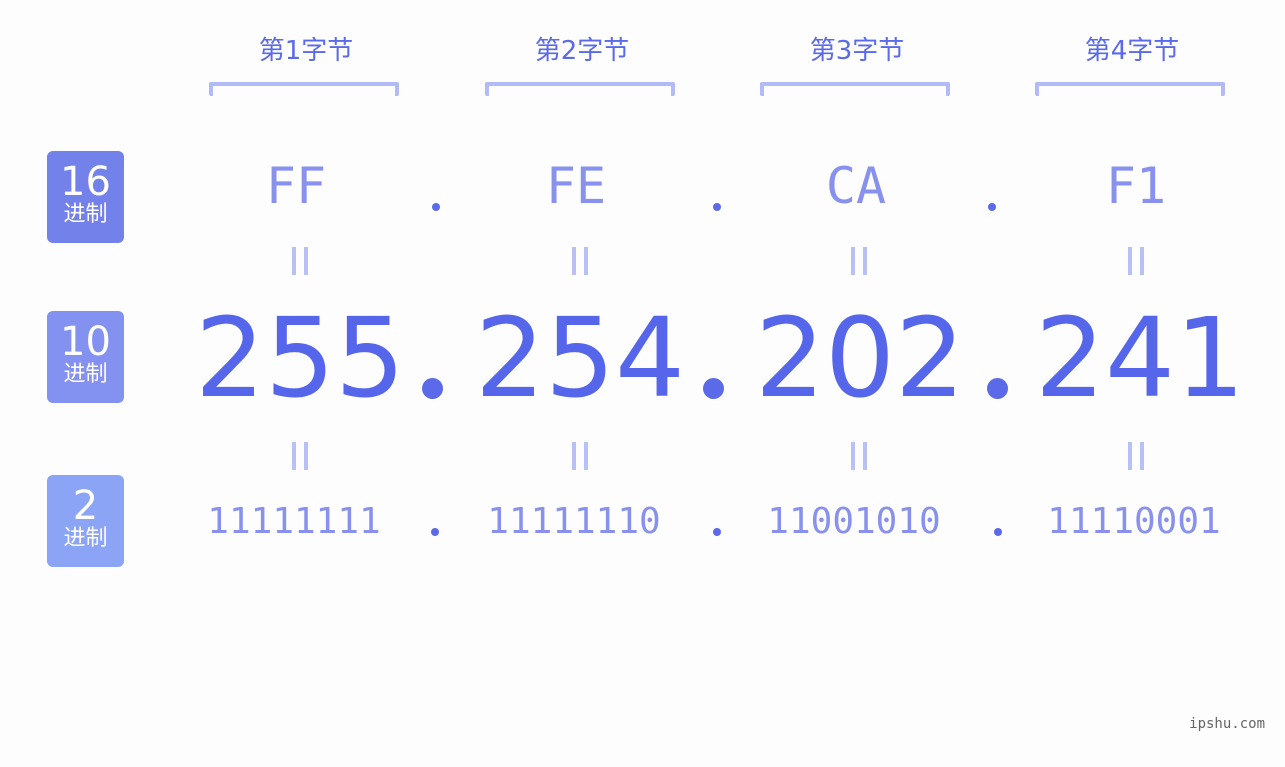 Image resolution: width=1285 pixels, height=767 pixels. What do you see at coordinates (1136, 186) in the screenshot?
I see `hex-byte-4: F1` at bounding box center [1136, 186].